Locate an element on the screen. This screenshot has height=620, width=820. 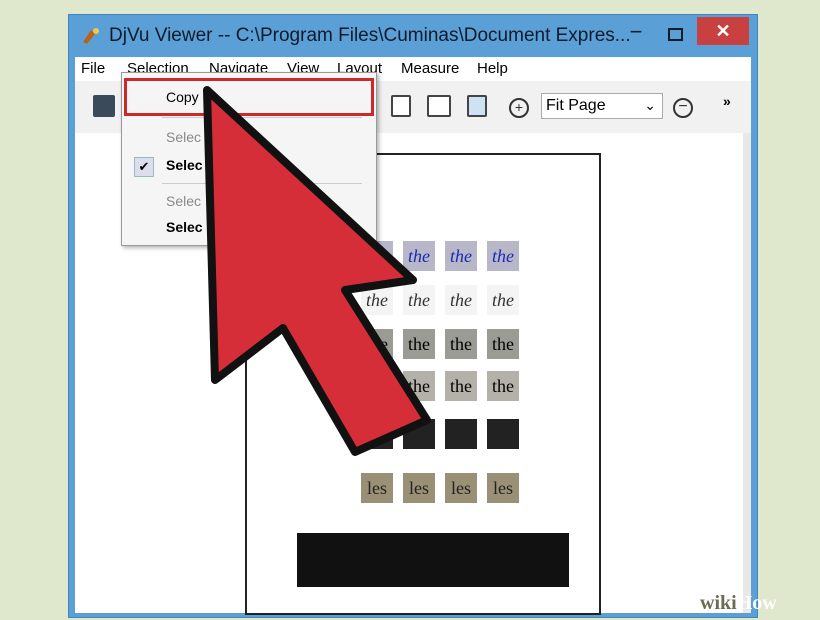
maximize-icon is located at coordinates (675, 34).